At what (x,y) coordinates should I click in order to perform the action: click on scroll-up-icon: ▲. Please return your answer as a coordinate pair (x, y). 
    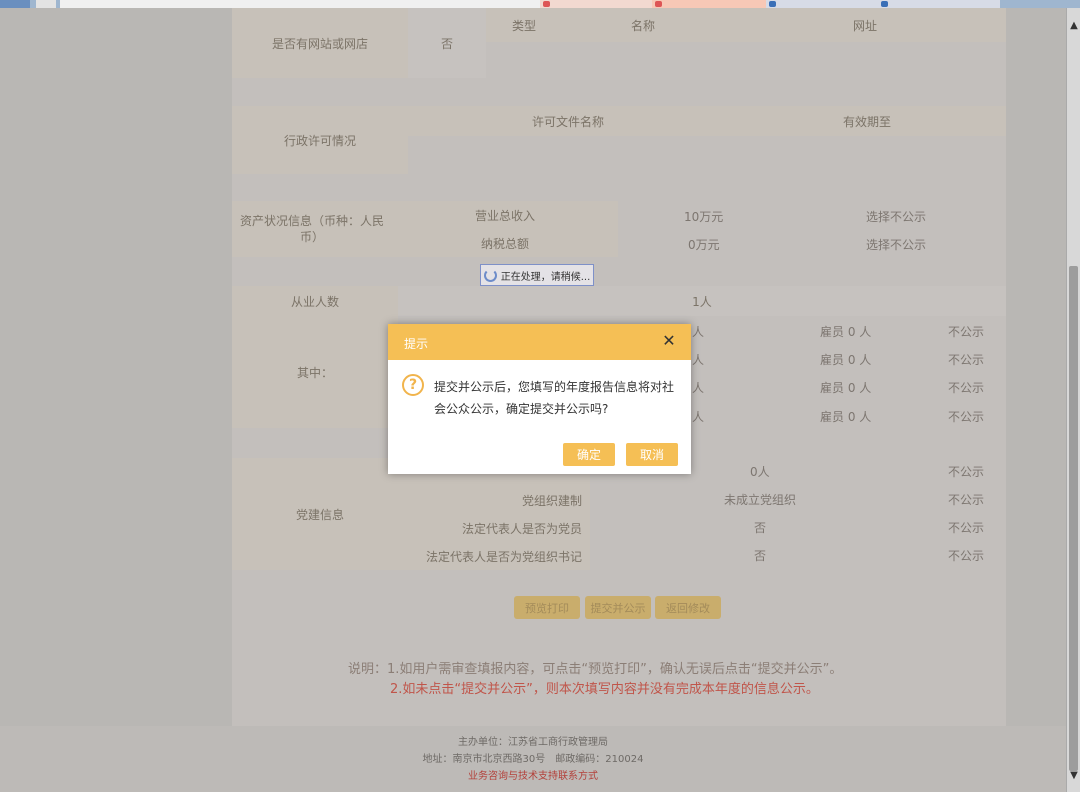
    Looking at the image, I should click on (1073, 25).